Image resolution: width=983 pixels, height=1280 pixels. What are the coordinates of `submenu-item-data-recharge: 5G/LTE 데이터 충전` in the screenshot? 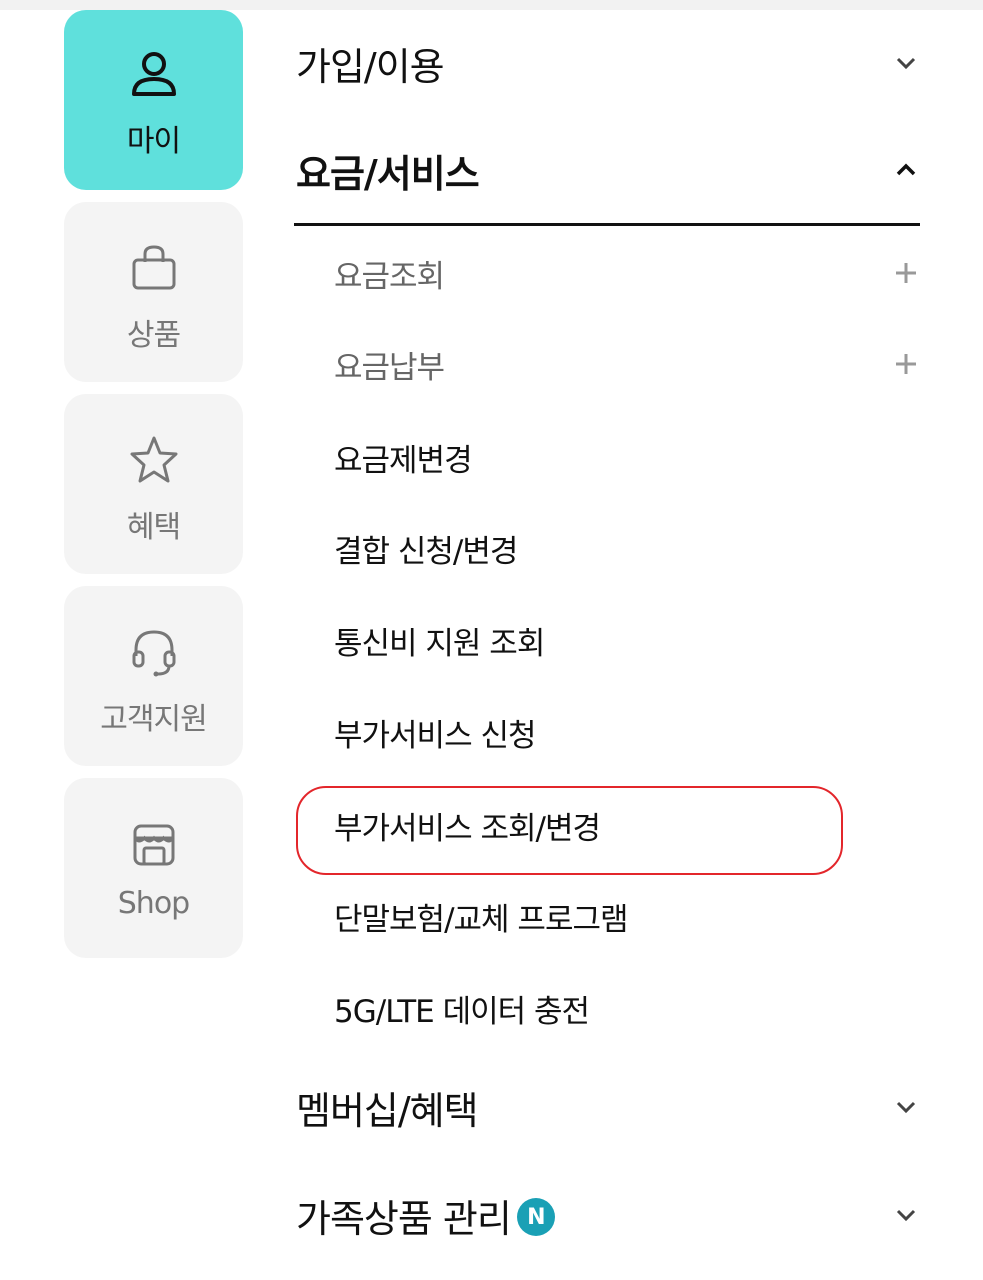 It's located at (608, 1008).